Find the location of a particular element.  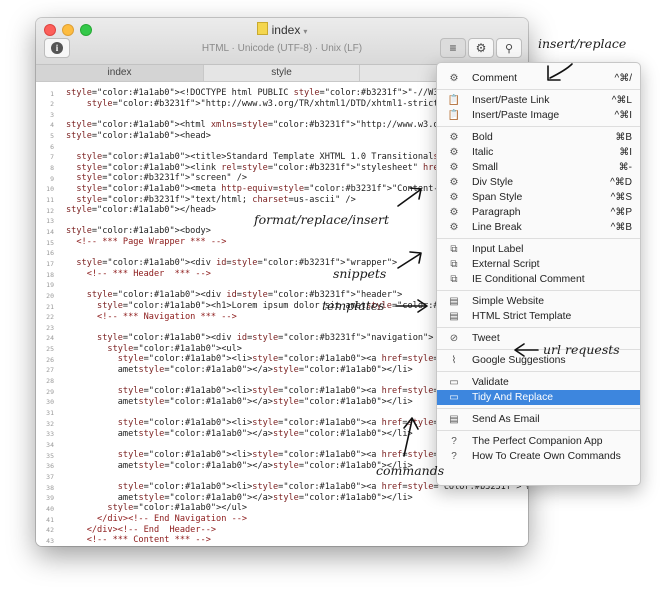

arrow-snippets is located at coordinates (409, 261).